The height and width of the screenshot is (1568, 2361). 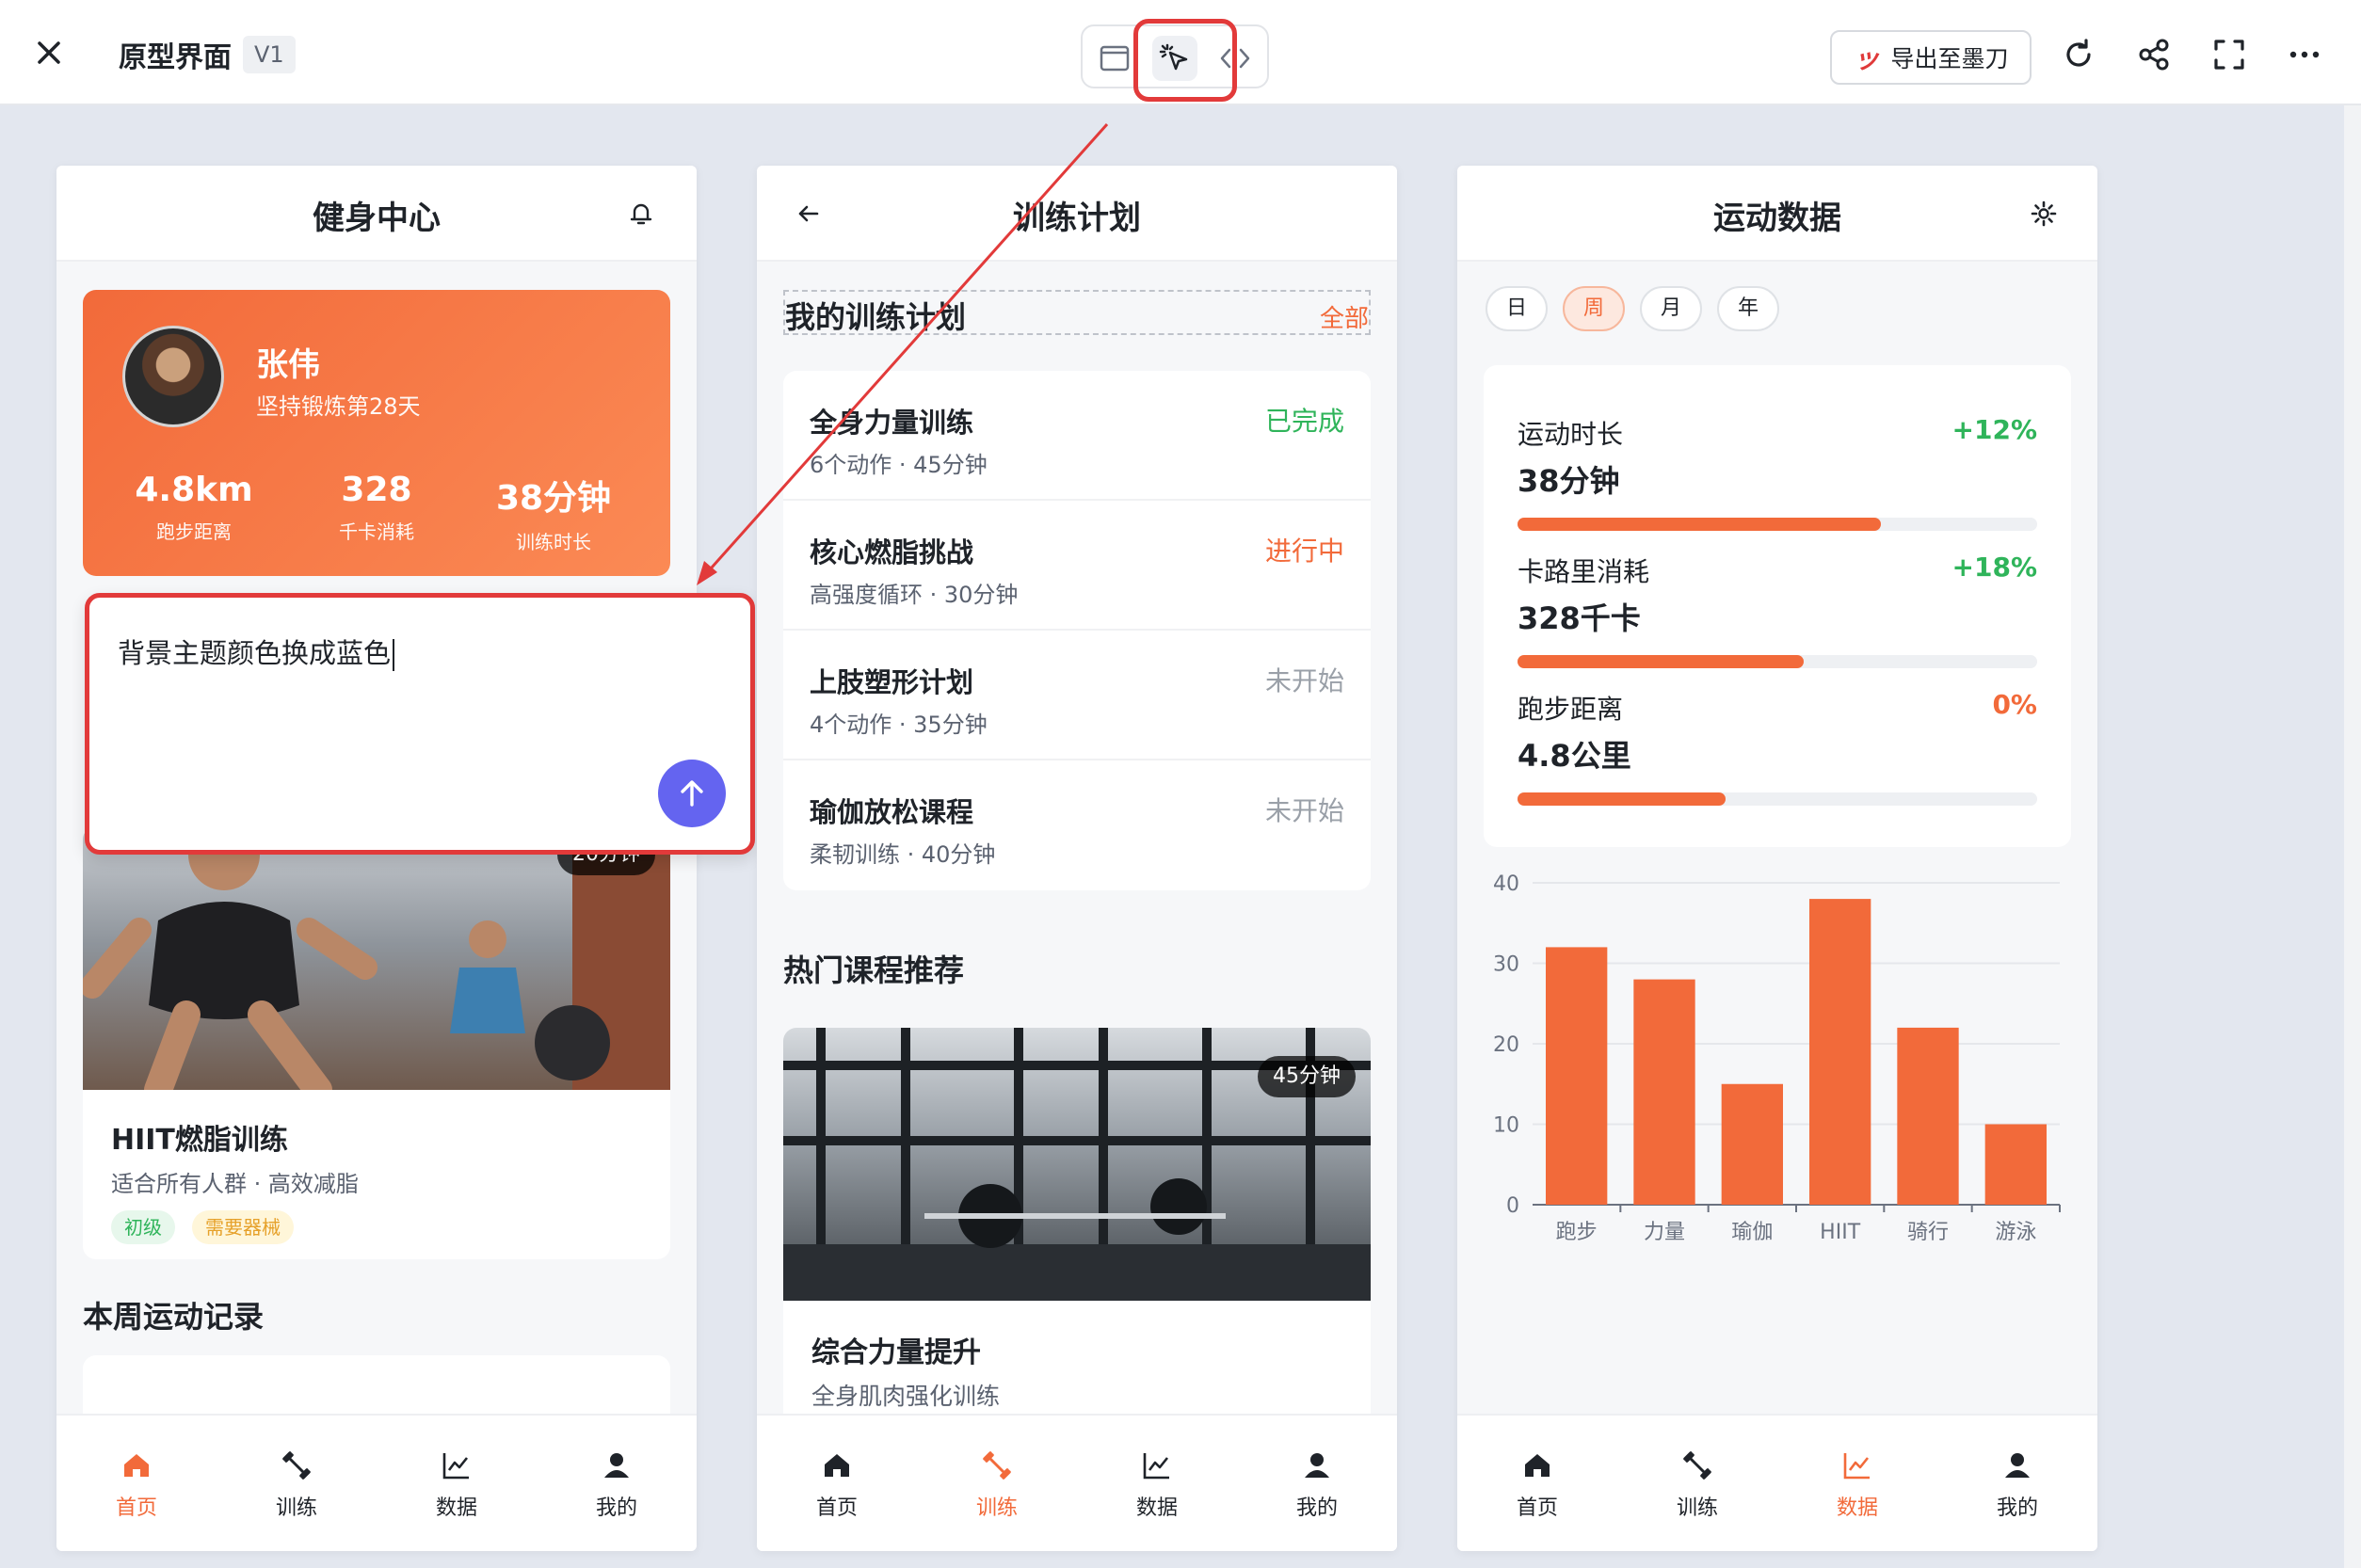 What do you see at coordinates (1777, 214) in the screenshot?
I see `stats-header: 运动数据` at bounding box center [1777, 214].